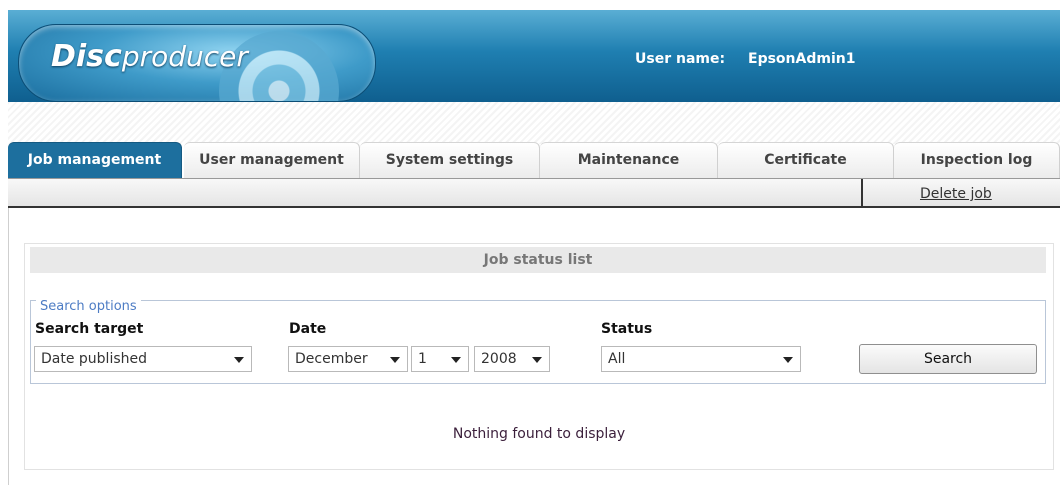 The image size is (1060, 485). Describe the element at coordinates (627, 329) in the screenshot. I see `status-label: Status` at that location.